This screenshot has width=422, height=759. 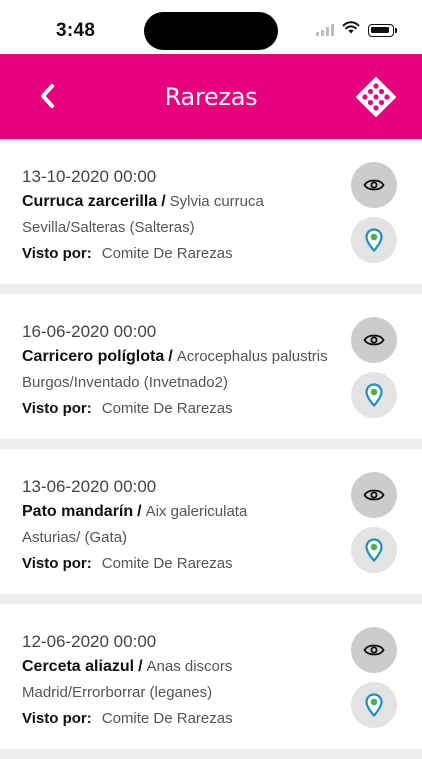 What do you see at coordinates (196, 511) in the screenshot?
I see `scientific-name: Aix galericulata` at bounding box center [196, 511].